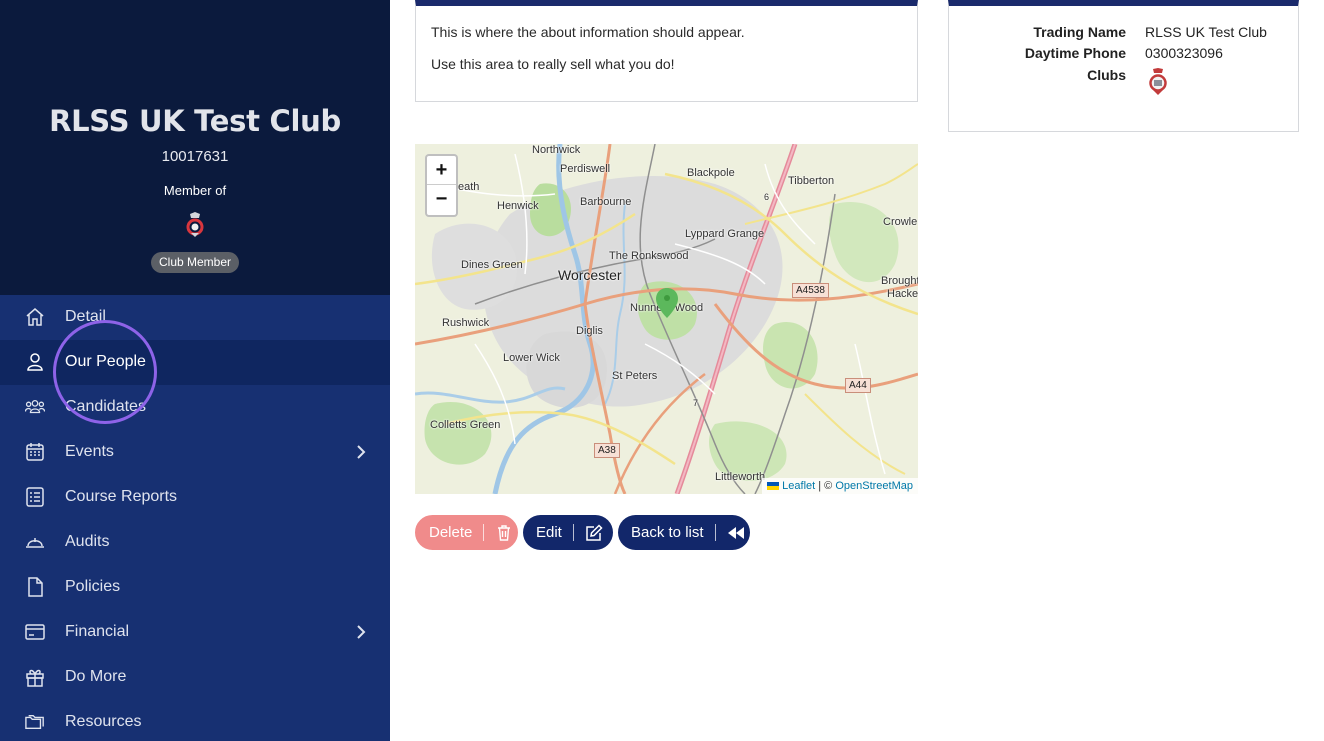 The width and height of the screenshot is (1324, 741). Describe the element at coordinates (195, 452) in the screenshot. I see `sidebar-item-events: Events` at that location.